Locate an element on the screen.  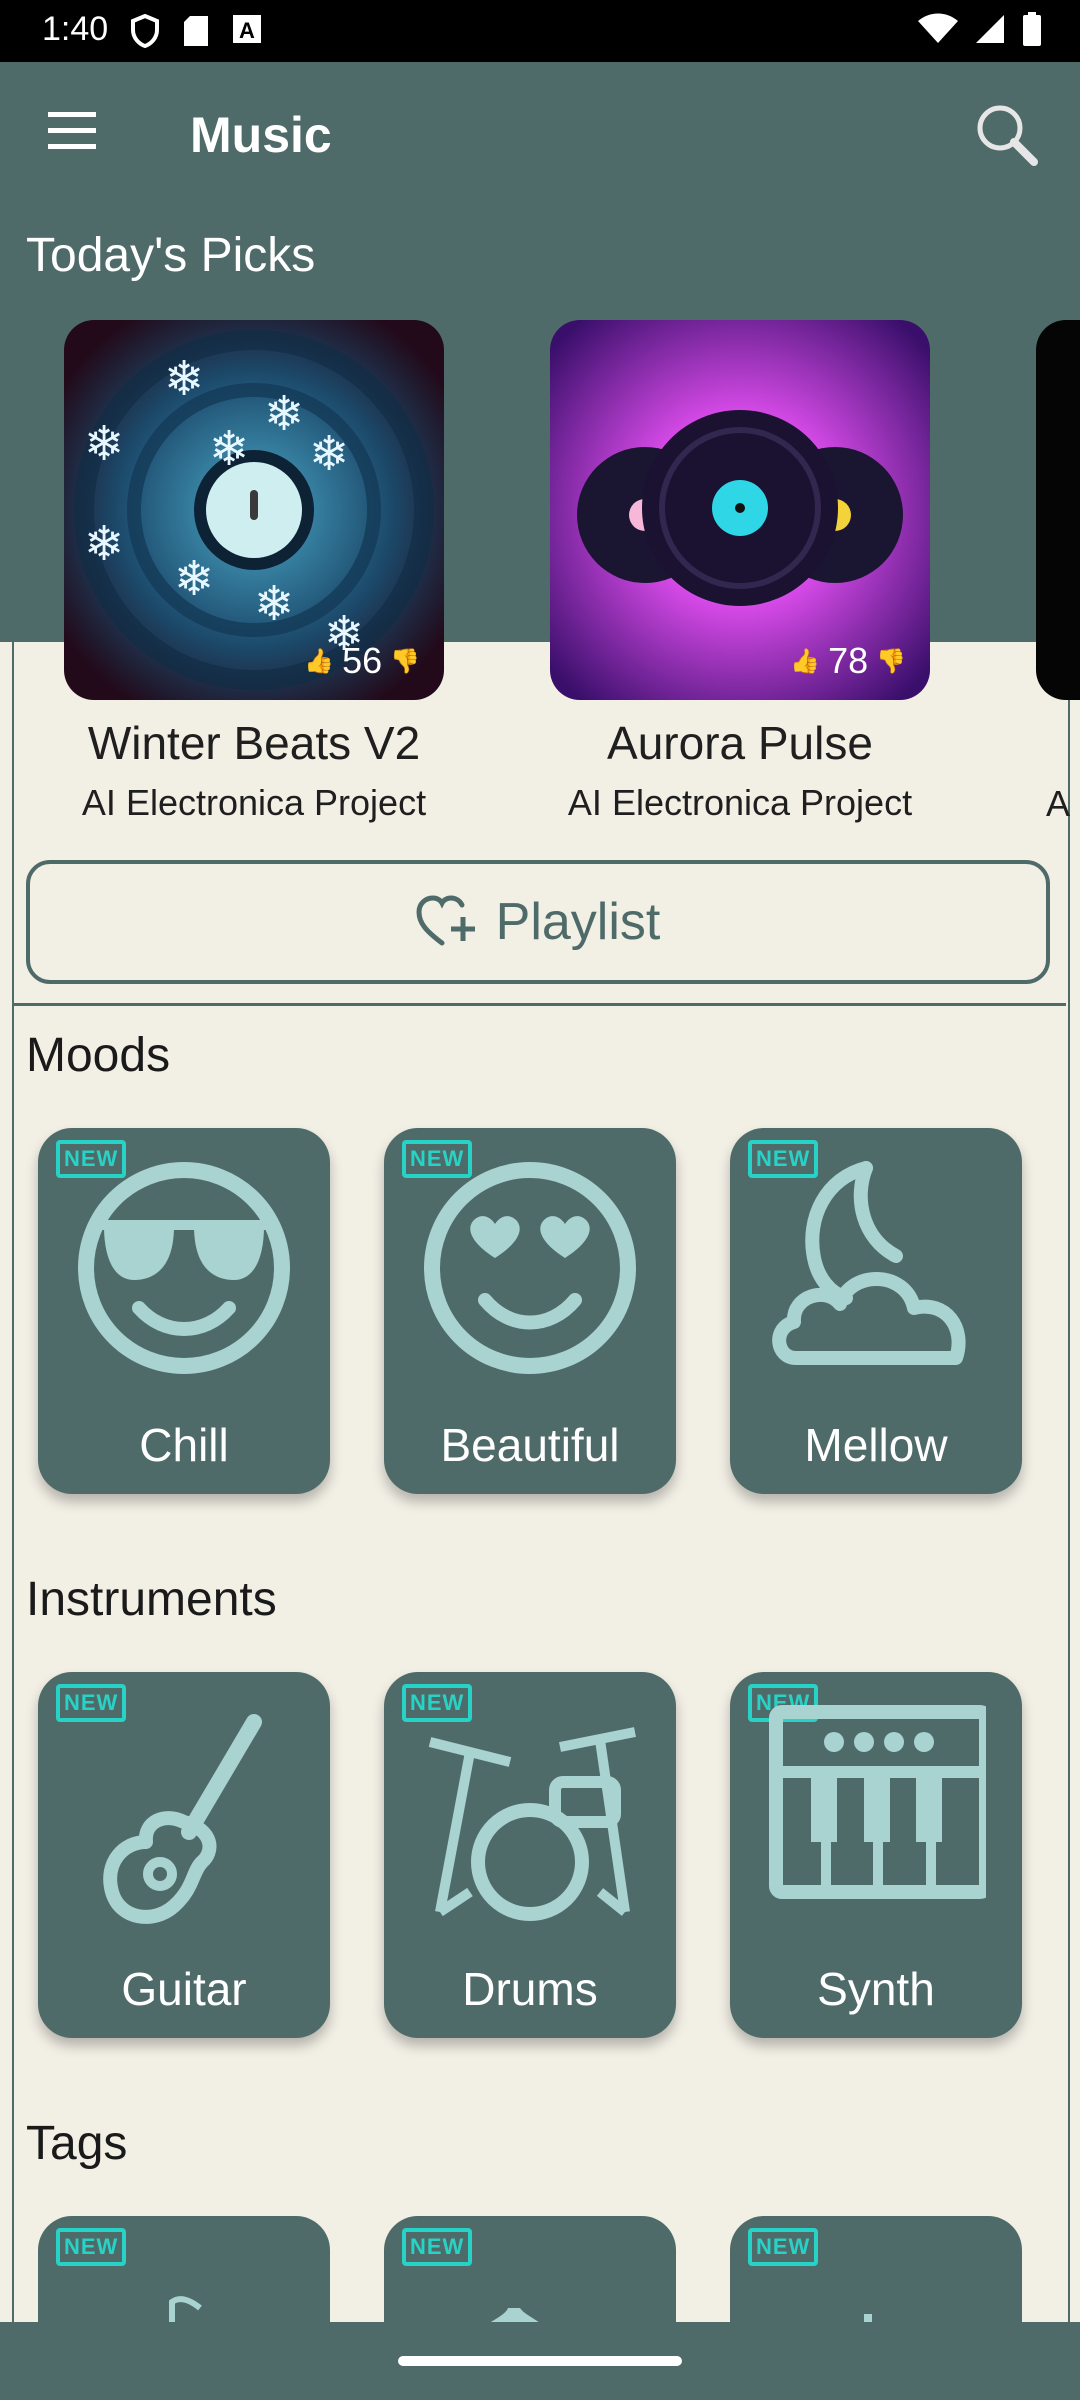
tile-label: Mellow is located at coordinates (876, 1445).